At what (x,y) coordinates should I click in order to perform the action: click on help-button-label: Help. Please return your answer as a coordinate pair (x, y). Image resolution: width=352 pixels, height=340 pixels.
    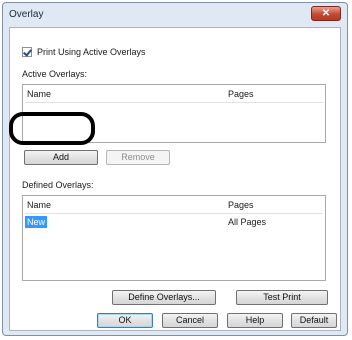
    Looking at the image, I should click on (255, 320).